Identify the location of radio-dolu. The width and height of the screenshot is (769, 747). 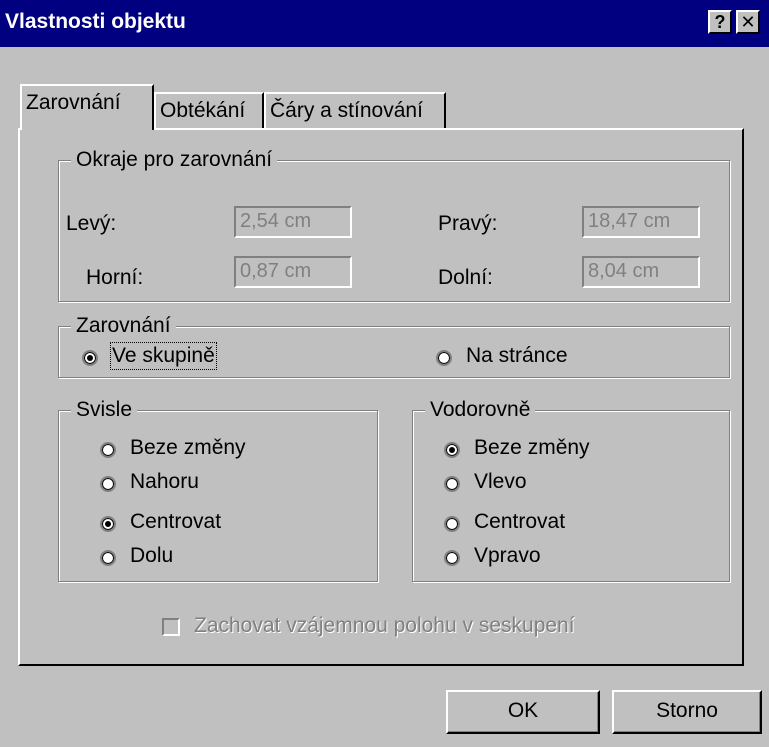
(108, 558).